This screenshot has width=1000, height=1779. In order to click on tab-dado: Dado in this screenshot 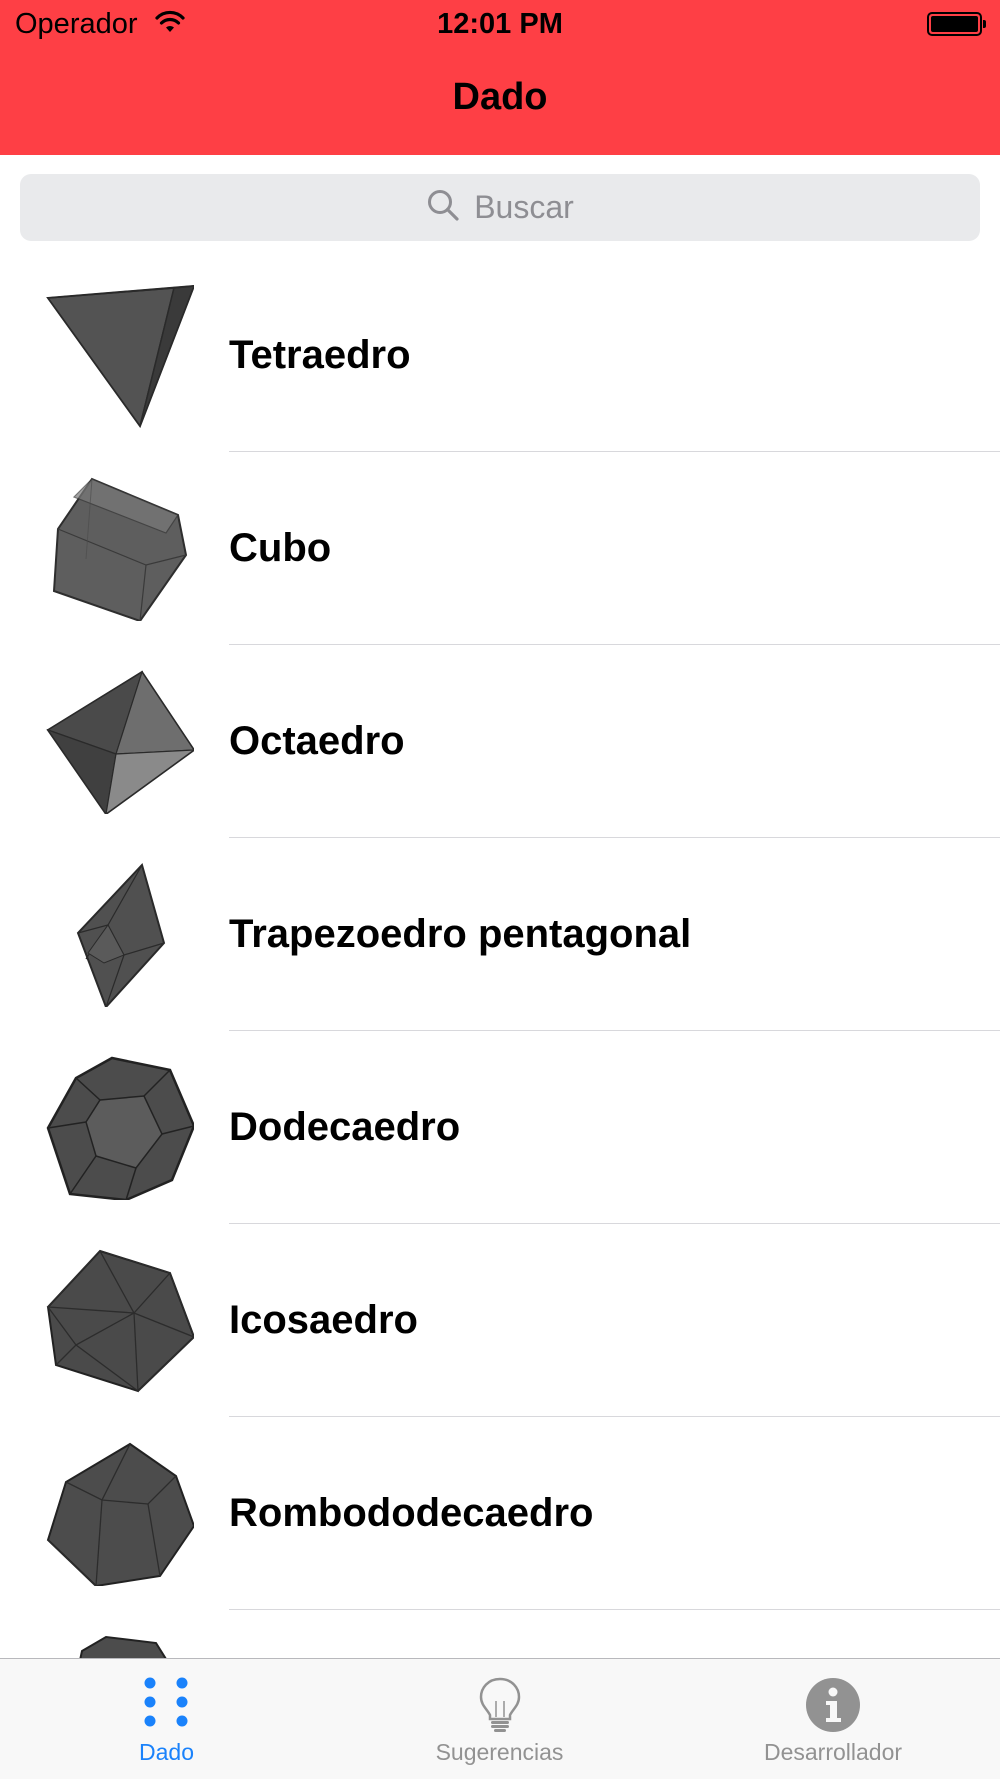, I will do `click(166, 1719)`.